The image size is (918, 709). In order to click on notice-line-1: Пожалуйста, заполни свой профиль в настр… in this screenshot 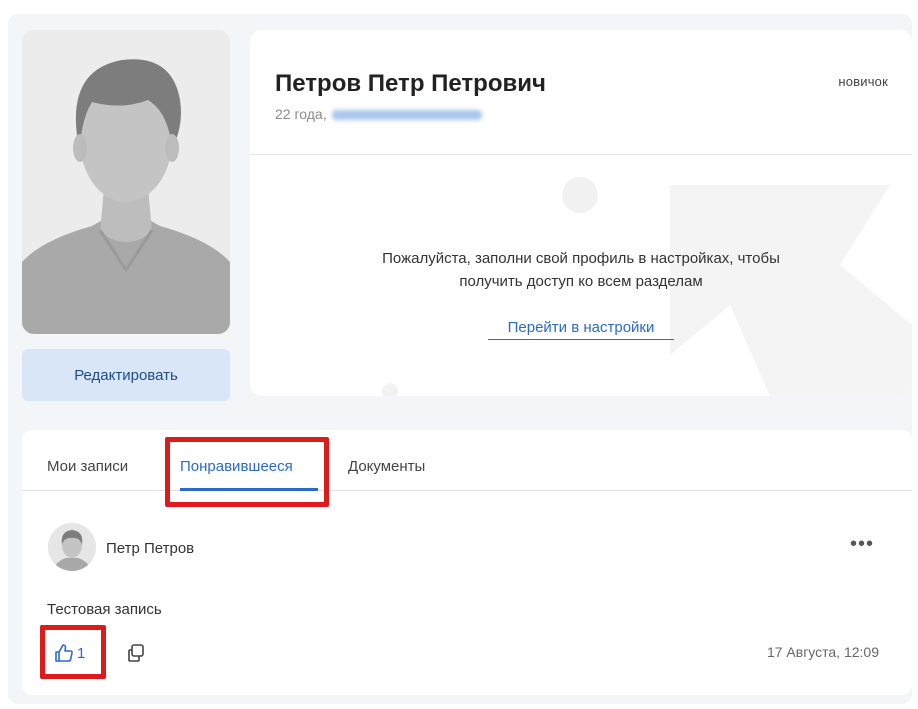, I will do `click(581, 258)`.